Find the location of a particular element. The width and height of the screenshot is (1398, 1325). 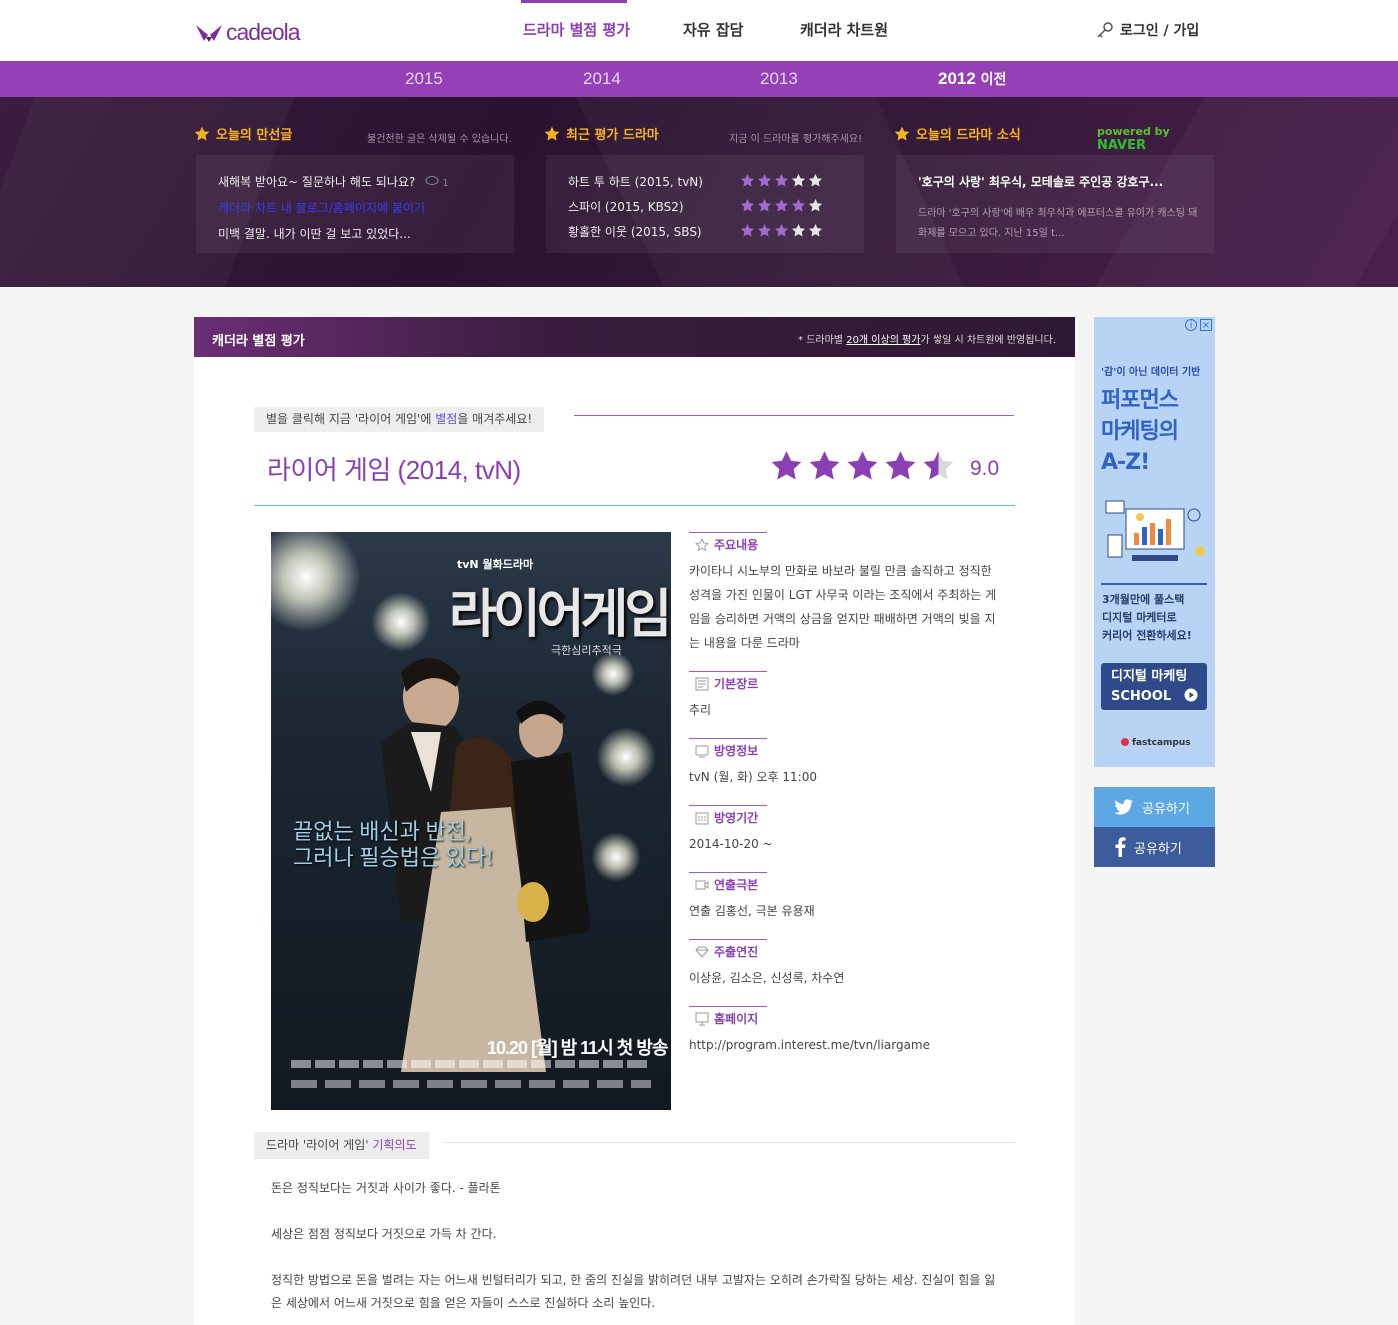

butterfly-logo-icon is located at coordinates (209, 33).